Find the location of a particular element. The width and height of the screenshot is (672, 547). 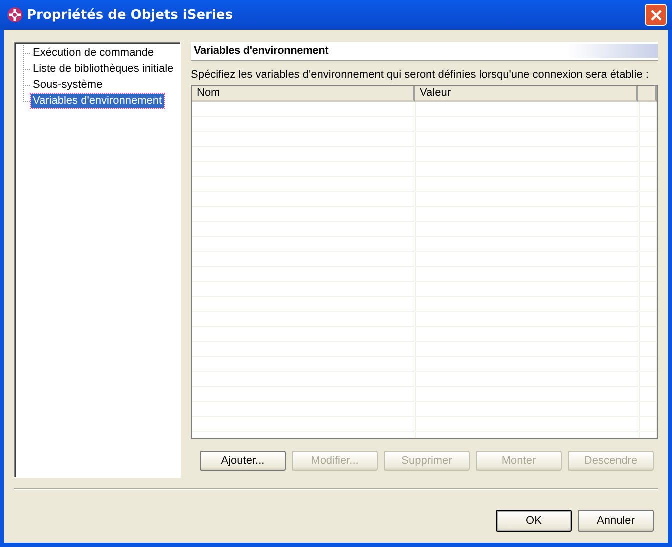

close-button is located at coordinates (656, 15).